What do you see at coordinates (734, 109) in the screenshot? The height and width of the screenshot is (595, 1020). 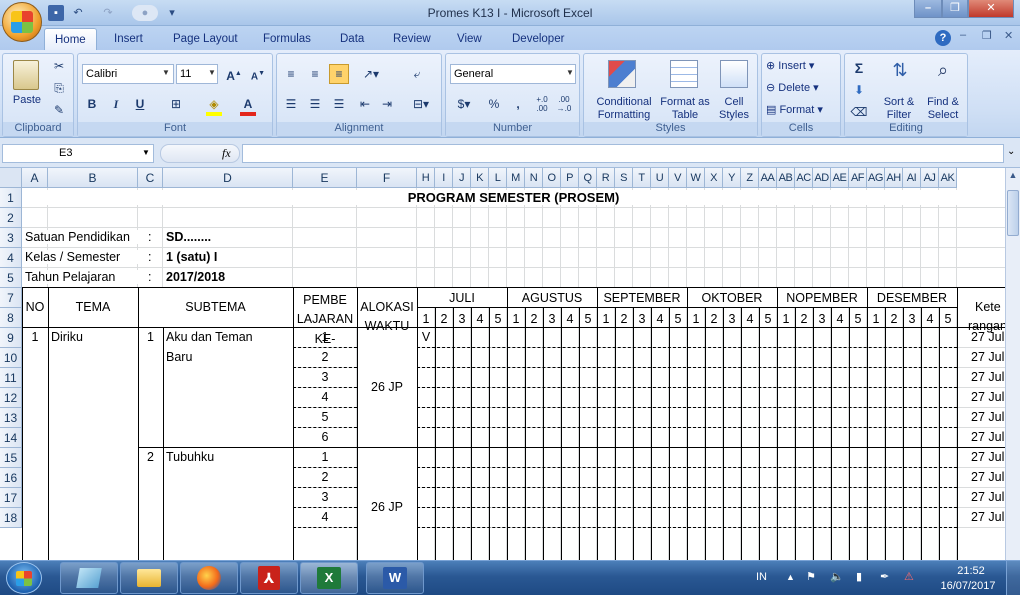 I see `cell-styles-button: Cell Styles` at bounding box center [734, 109].